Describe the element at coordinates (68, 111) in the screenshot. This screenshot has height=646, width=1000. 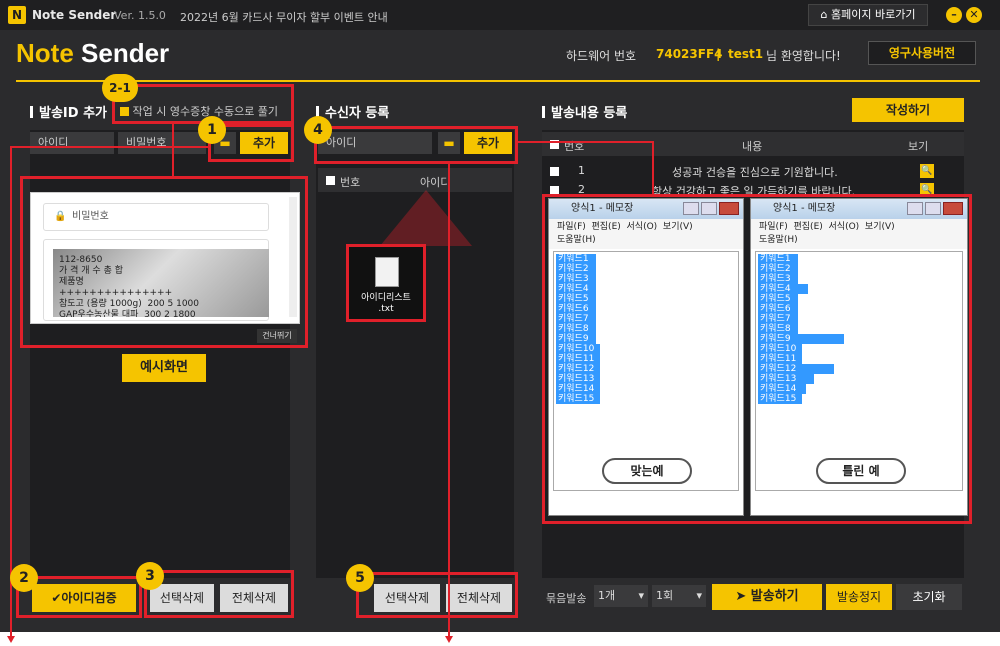
I see `sender-panel-title: 발송ID 추가` at that location.